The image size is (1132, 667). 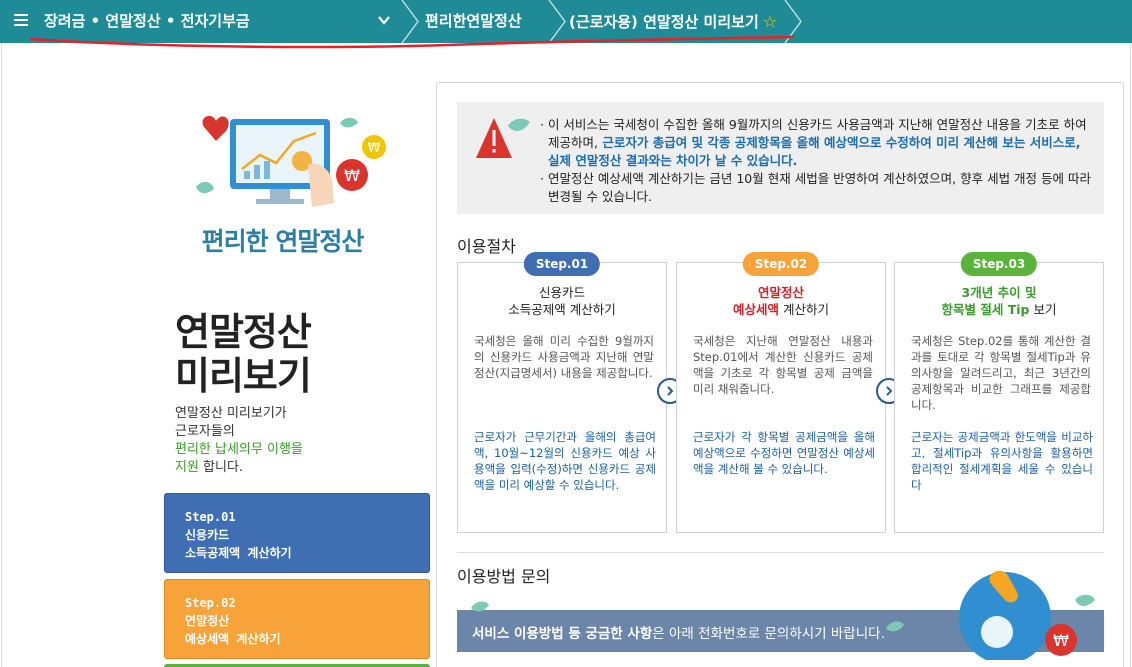 What do you see at coordinates (999, 264) in the screenshot?
I see `step3-badge: Step.03` at bounding box center [999, 264].